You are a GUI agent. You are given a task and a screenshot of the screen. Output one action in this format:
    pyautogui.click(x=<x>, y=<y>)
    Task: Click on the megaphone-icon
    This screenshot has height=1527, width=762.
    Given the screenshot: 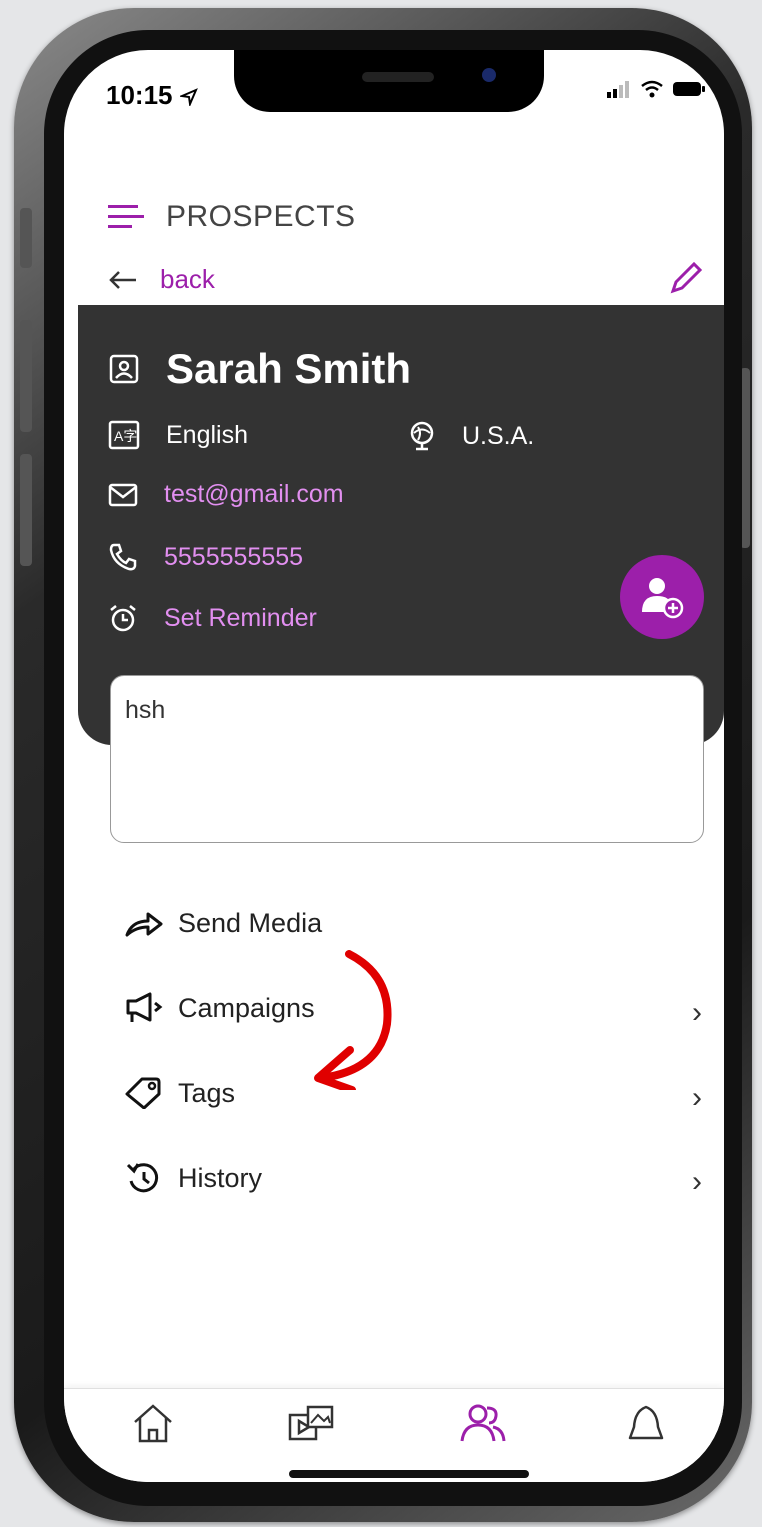 What is the action you would take?
    pyautogui.click(x=144, y=1007)
    